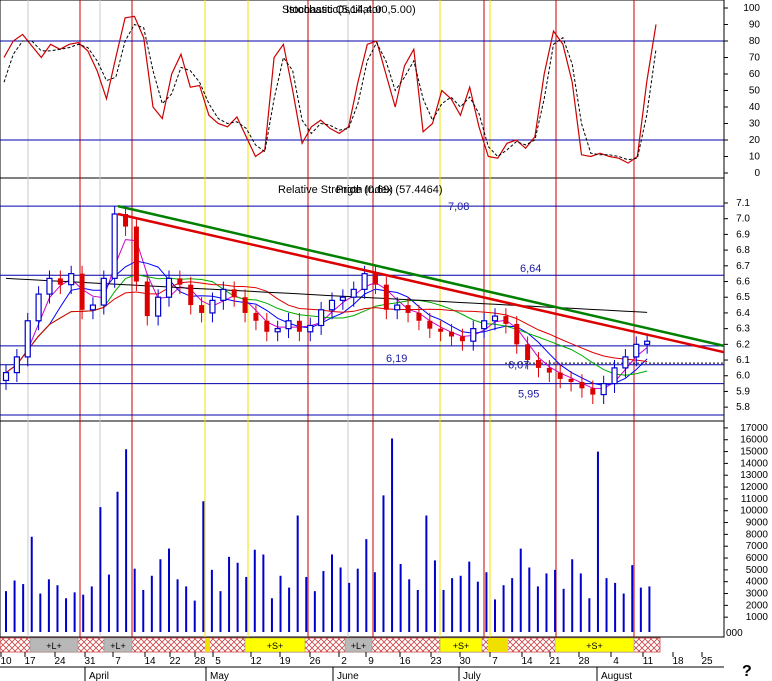 The height and width of the screenshot is (681, 772). I want to click on band-label: +S+, so click(461, 646).